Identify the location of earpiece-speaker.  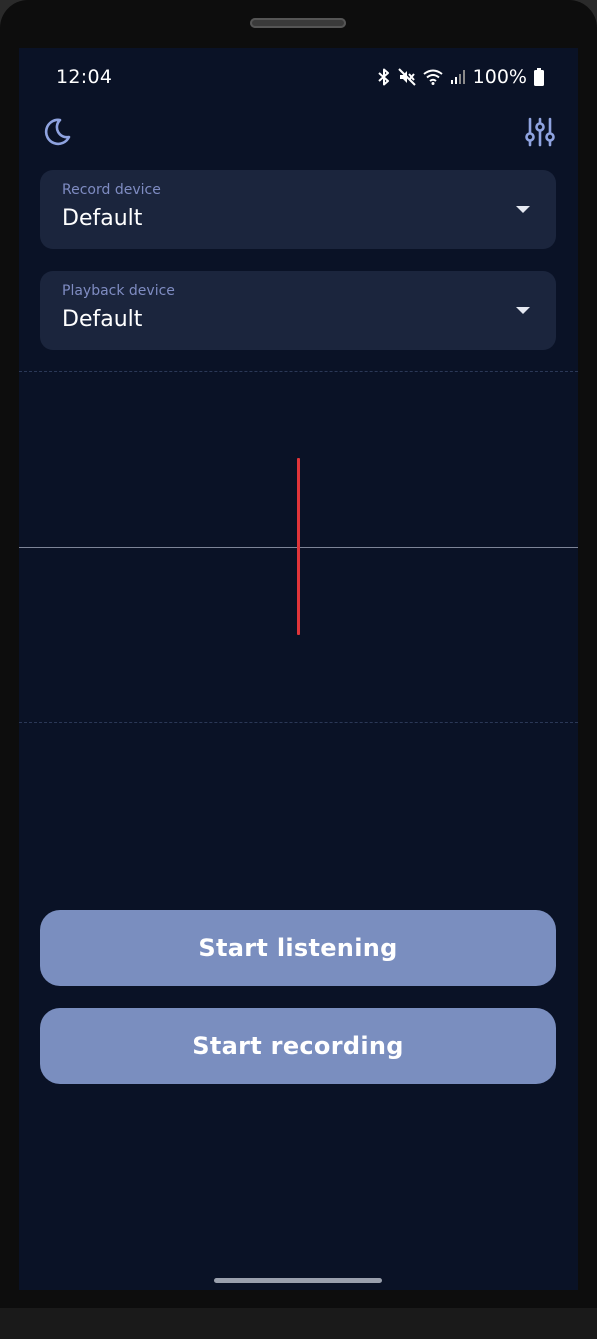
(298, 23).